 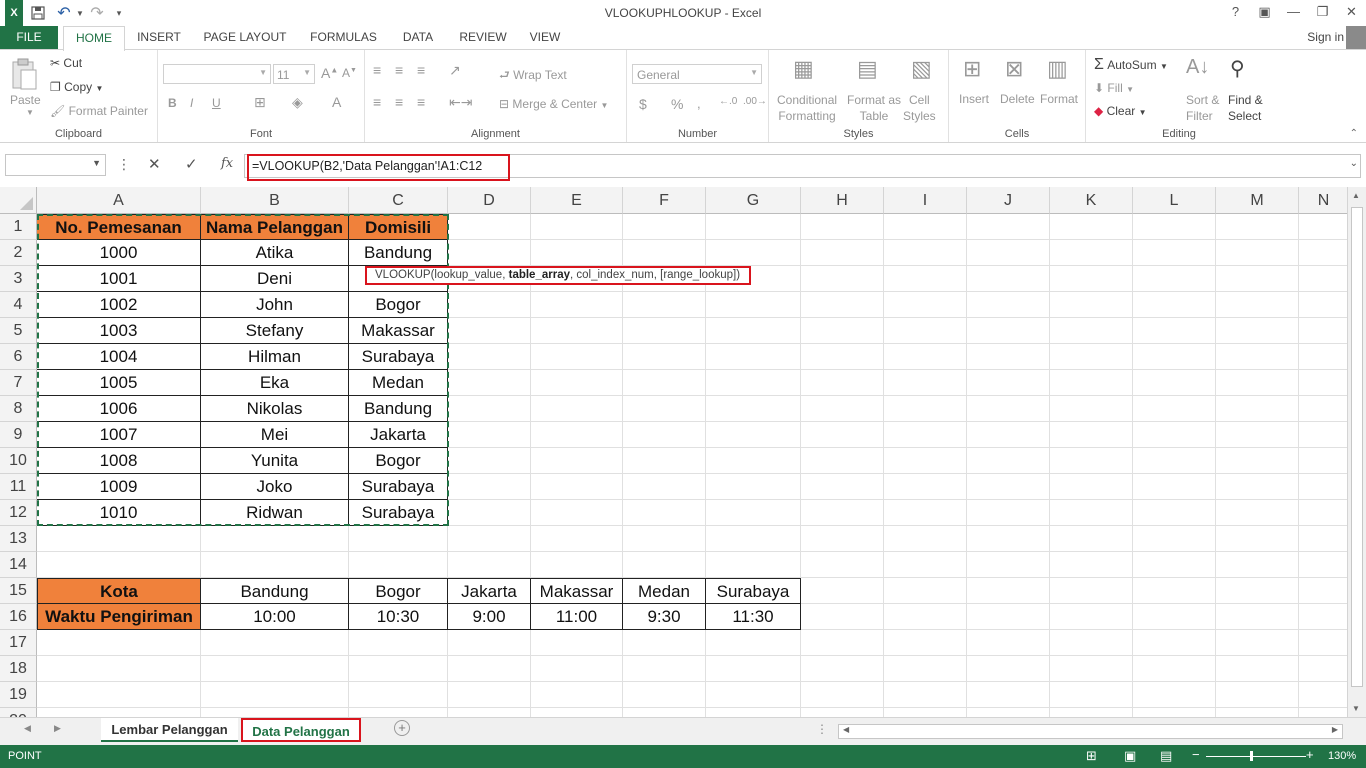 What do you see at coordinates (398, 409) in the screenshot?
I see `table-data-cell: Bandung` at bounding box center [398, 409].